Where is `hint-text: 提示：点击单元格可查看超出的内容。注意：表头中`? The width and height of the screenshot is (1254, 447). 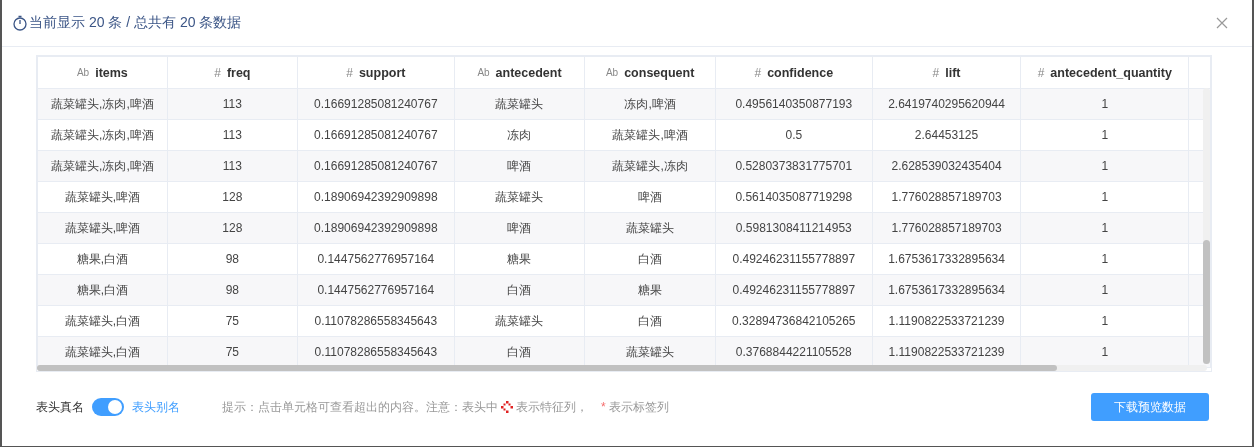
hint-text: 提示：点击单元格可查看超出的内容。注意：表头中 is located at coordinates (360, 407).